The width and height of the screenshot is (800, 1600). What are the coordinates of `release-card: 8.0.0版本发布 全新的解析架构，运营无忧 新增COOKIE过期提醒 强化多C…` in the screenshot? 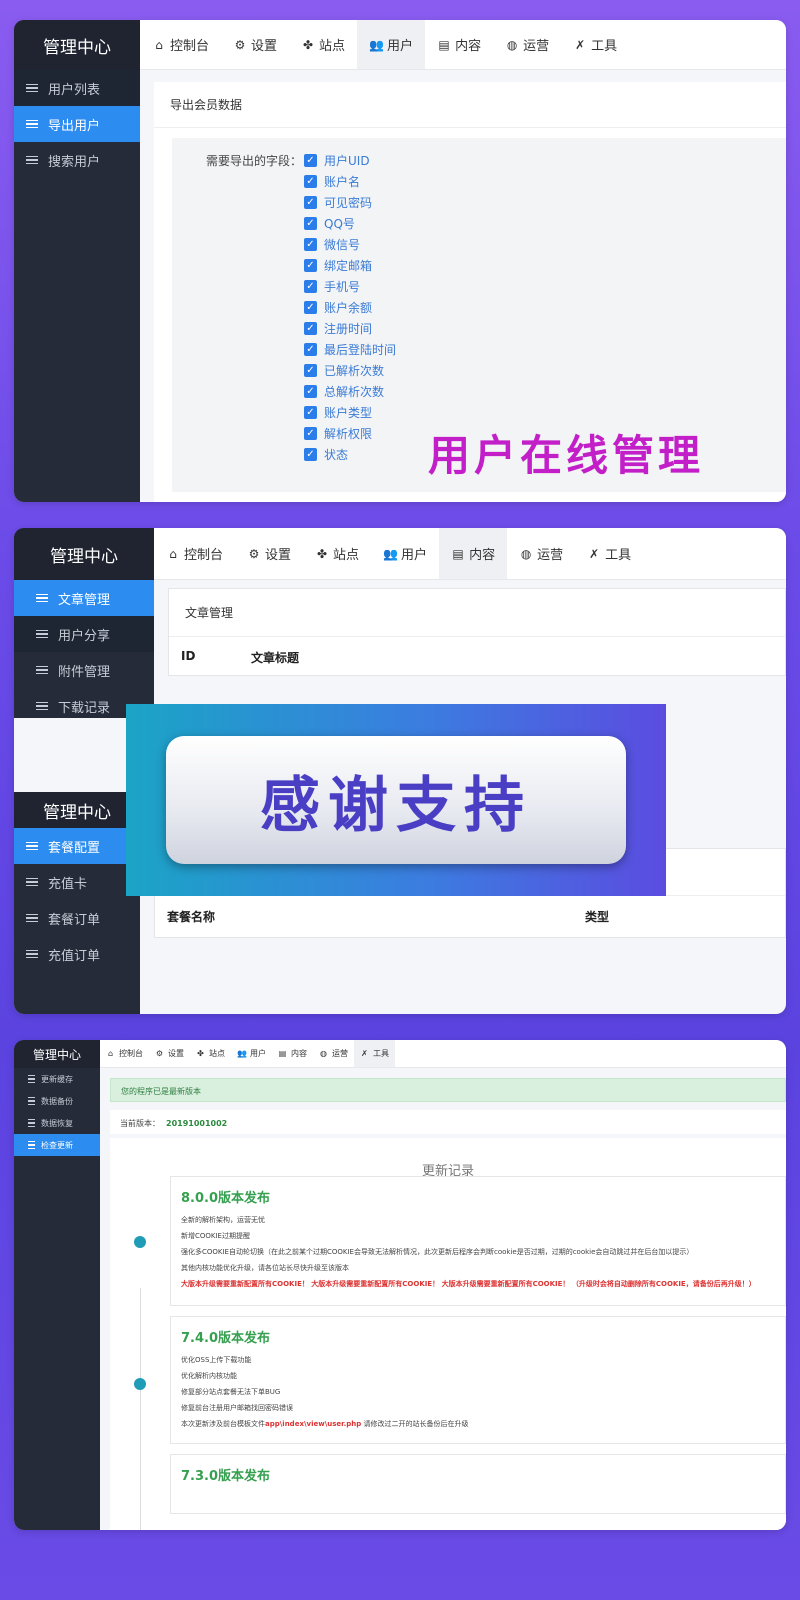 It's located at (478, 1241).